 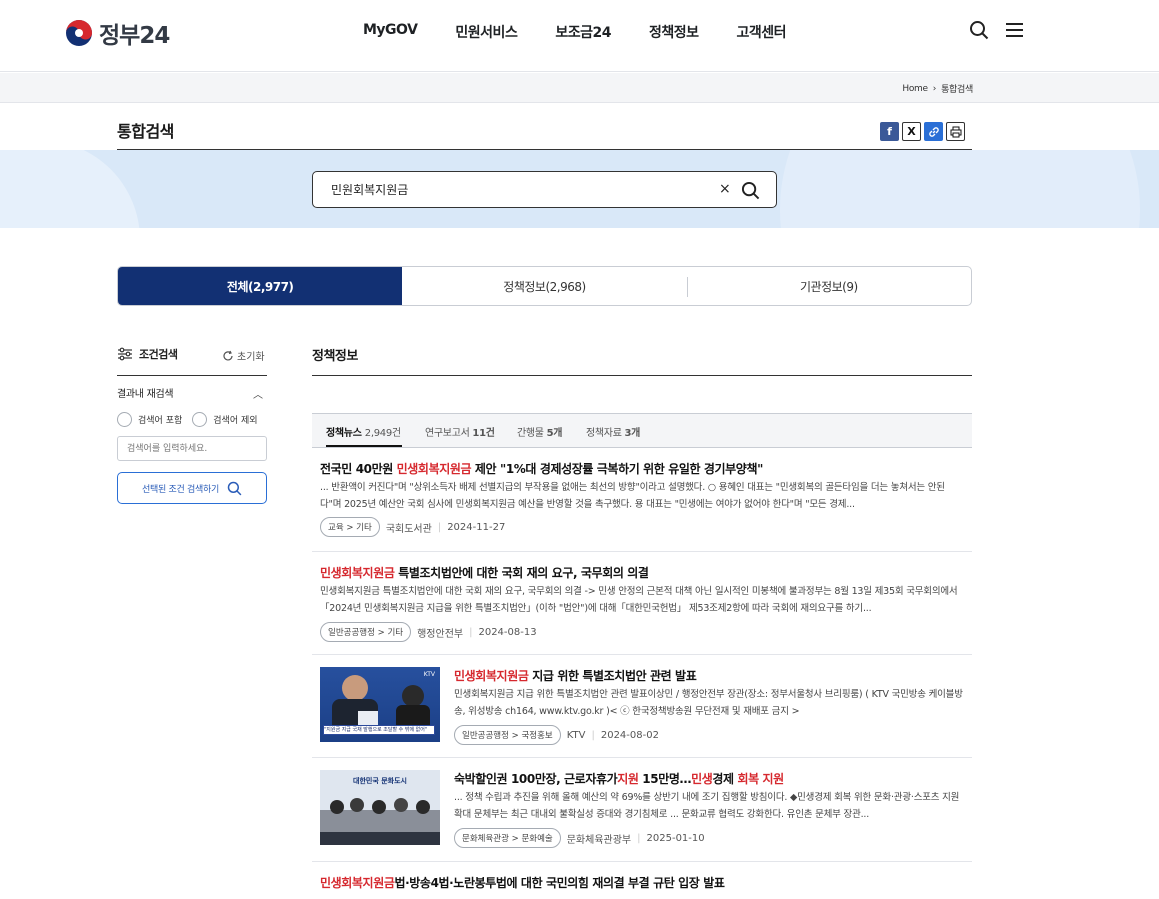 I want to click on print-icon, so click(x=955, y=131).